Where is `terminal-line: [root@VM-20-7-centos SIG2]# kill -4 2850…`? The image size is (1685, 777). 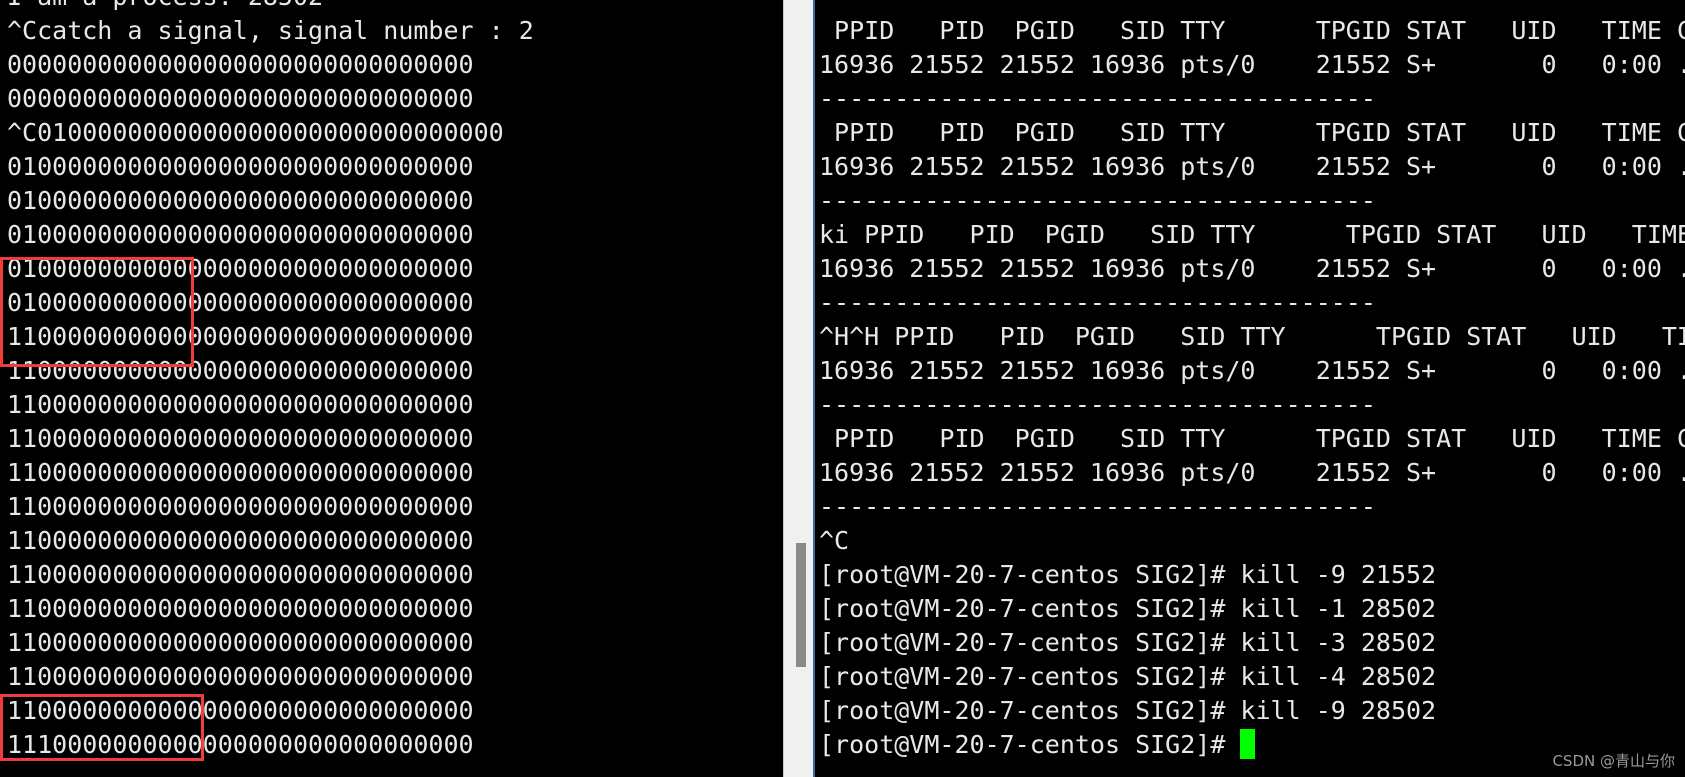
terminal-line: [root@VM-20-7-centos SIG2]# kill -4 2850… is located at coordinates (1128, 676).